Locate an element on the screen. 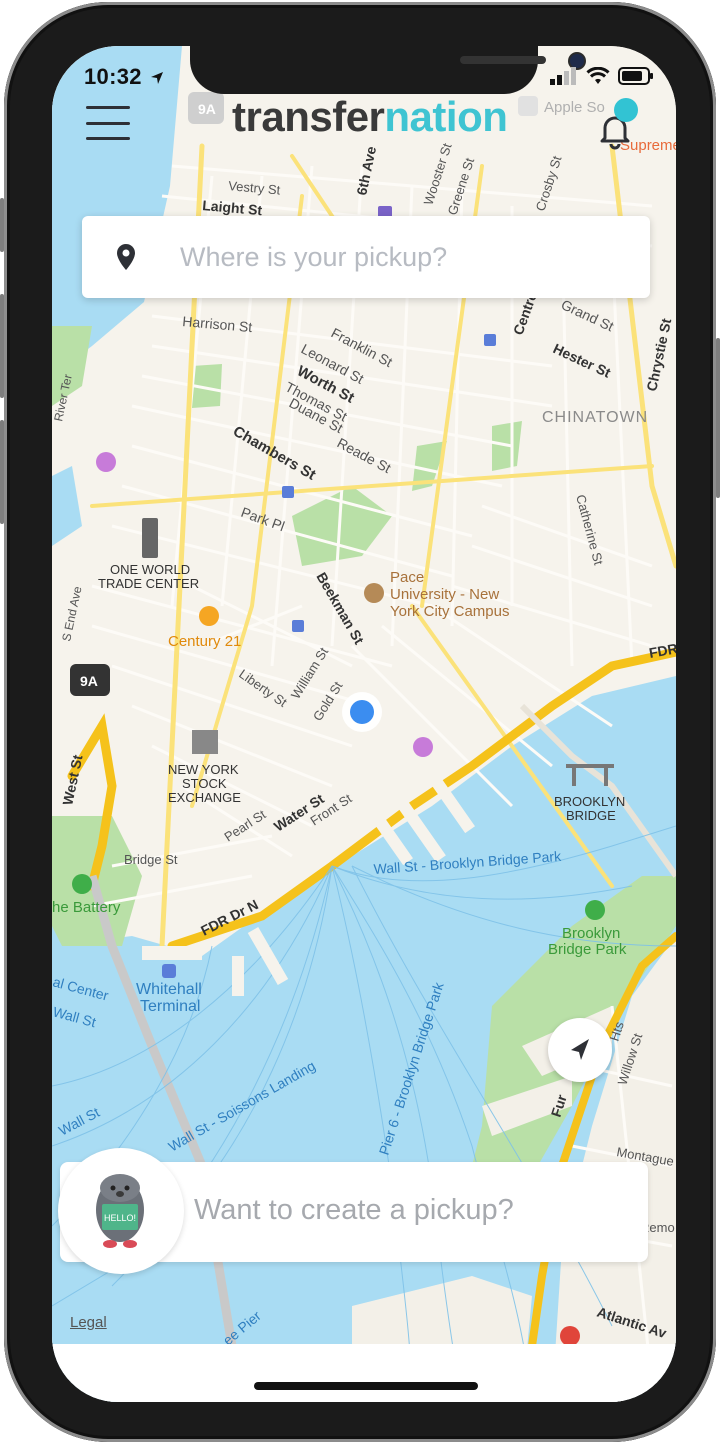 The image size is (720, 1444). wifi-icon is located at coordinates (598, 75).